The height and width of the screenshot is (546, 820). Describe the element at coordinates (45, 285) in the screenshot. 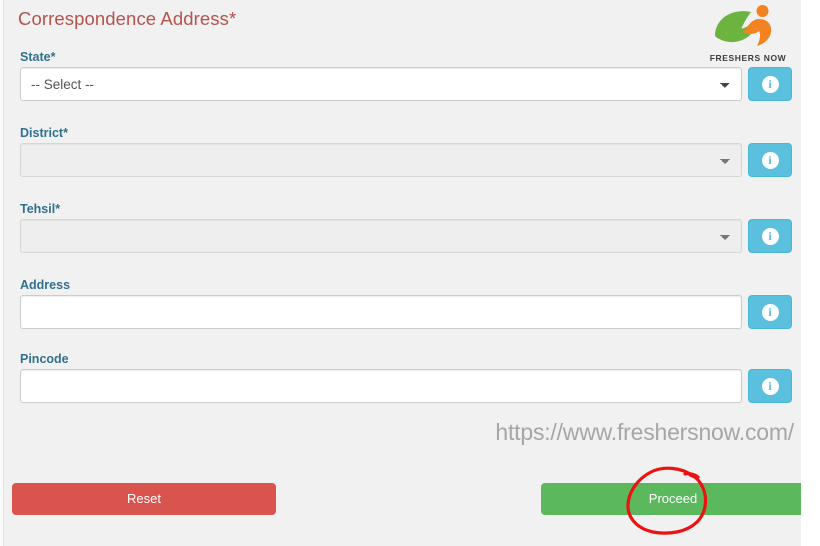

I see `field-label-address: Address` at that location.